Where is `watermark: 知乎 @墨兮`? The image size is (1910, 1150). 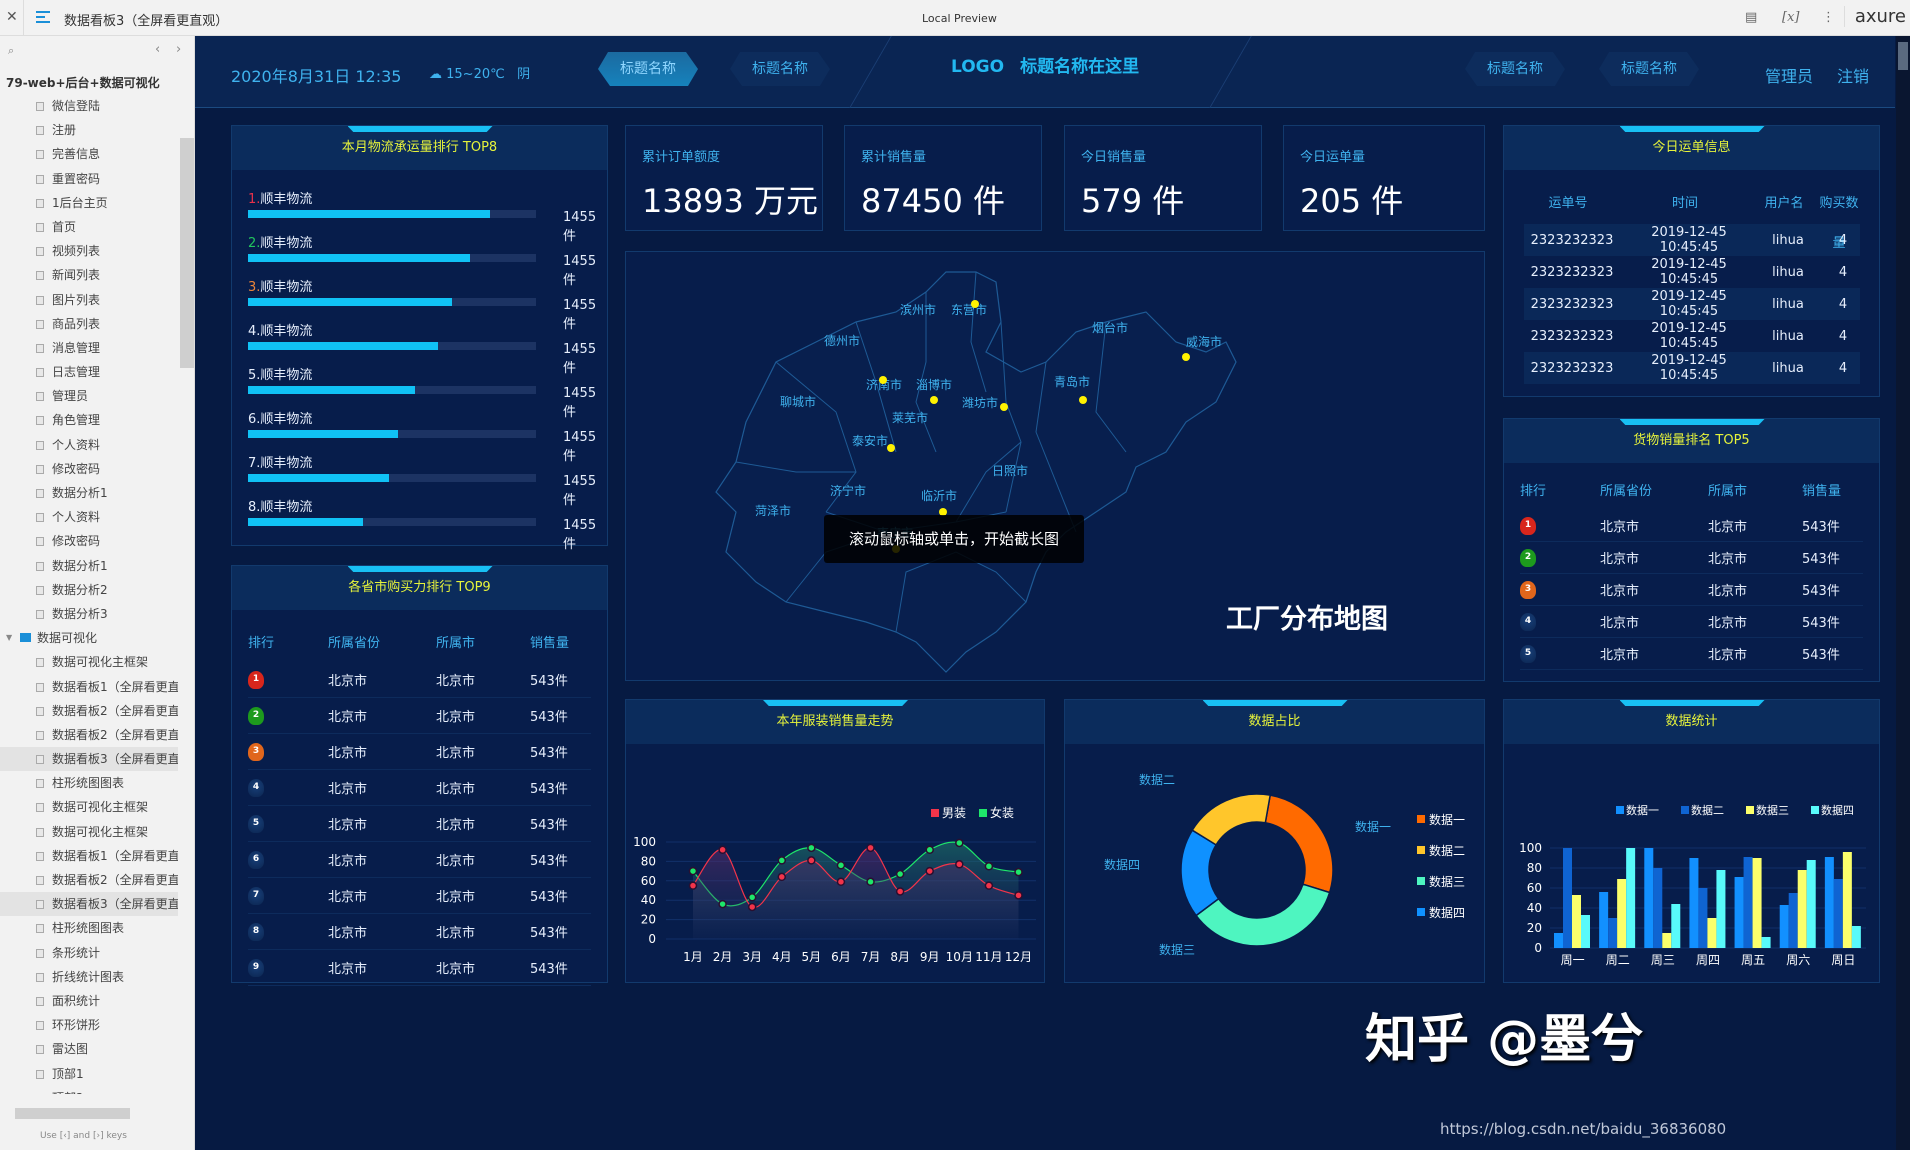
watermark: 知乎 @墨兮 is located at coordinates (1504, 1040).